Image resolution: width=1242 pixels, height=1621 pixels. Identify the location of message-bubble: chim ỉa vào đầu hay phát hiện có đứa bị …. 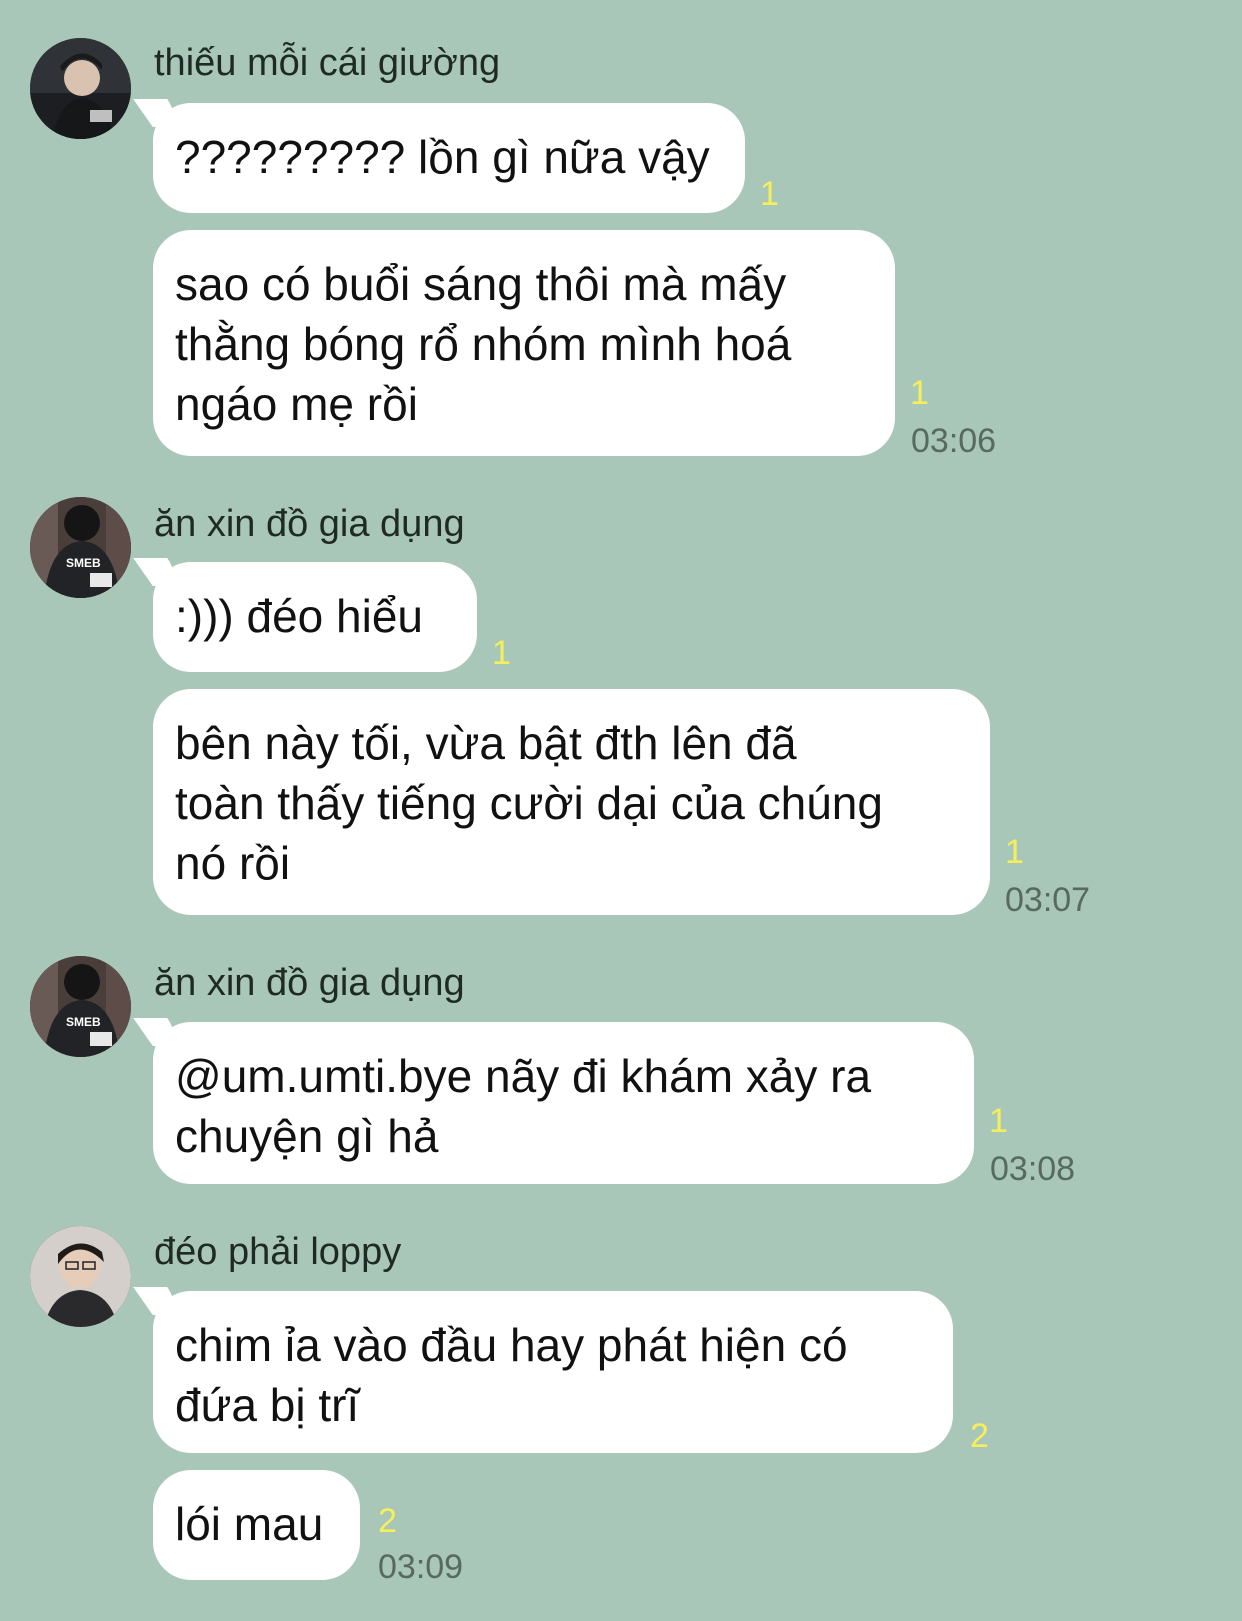
(553, 1372).